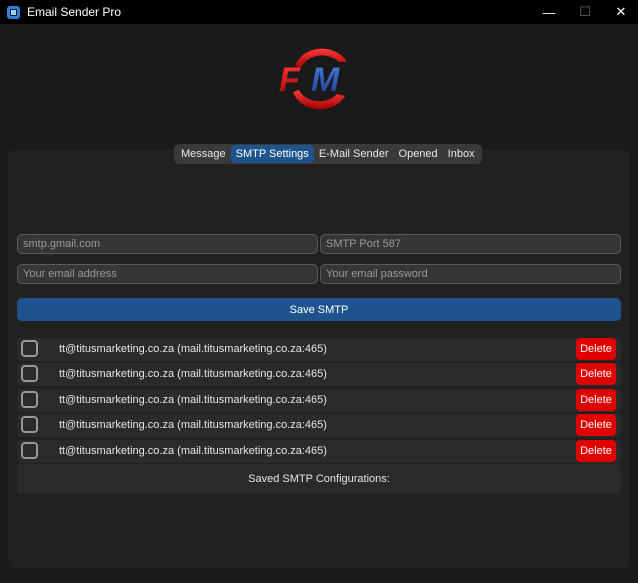 The image size is (638, 583). Describe the element at coordinates (319, 479) in the screenshot. I see `saved-configurations-label: Saved SMTP Configurations:` at that location.